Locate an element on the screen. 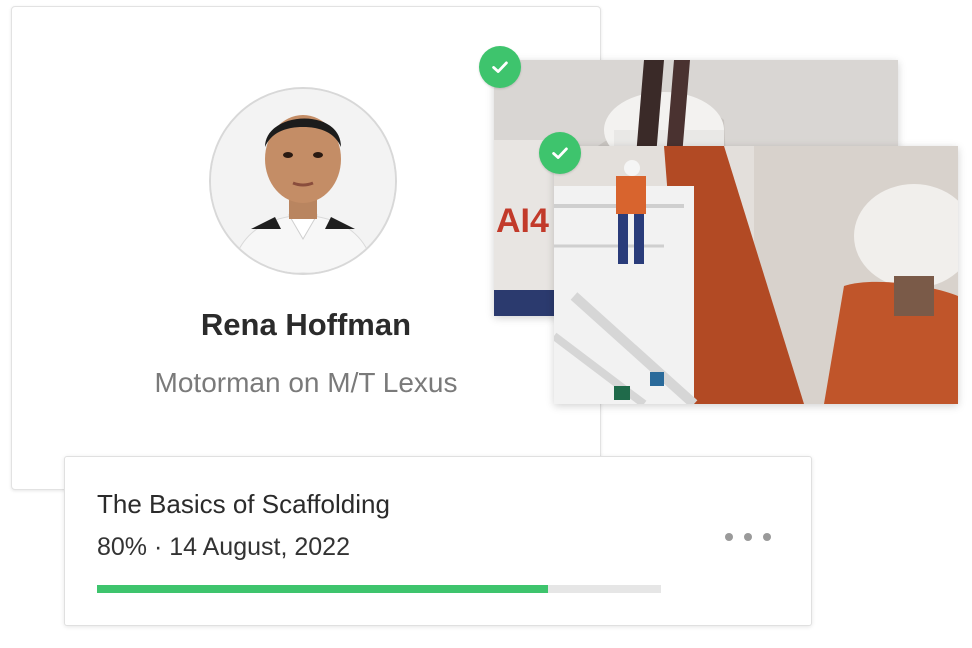 This screenshot has width=972, height=648. course-progress-bar is located at coordinates (379, 589).